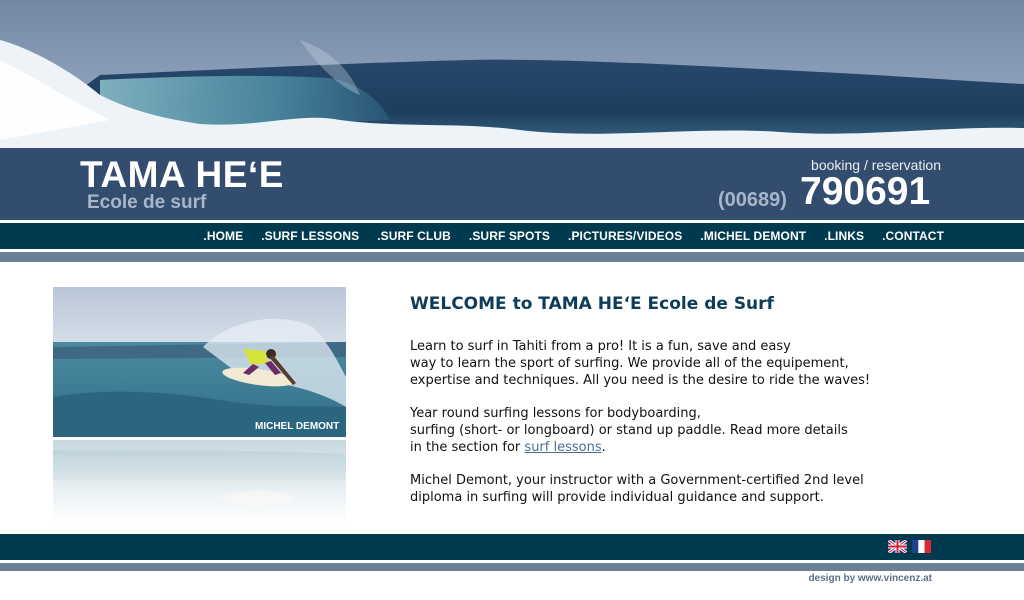 Image resolution: width=1024 pixels, height=600 pixels. What do you see at coordinates (310, 236) in the screenshot?
I see `nav-surf-lessons: .SURF LESSONS` at bounding box center [310, 236].